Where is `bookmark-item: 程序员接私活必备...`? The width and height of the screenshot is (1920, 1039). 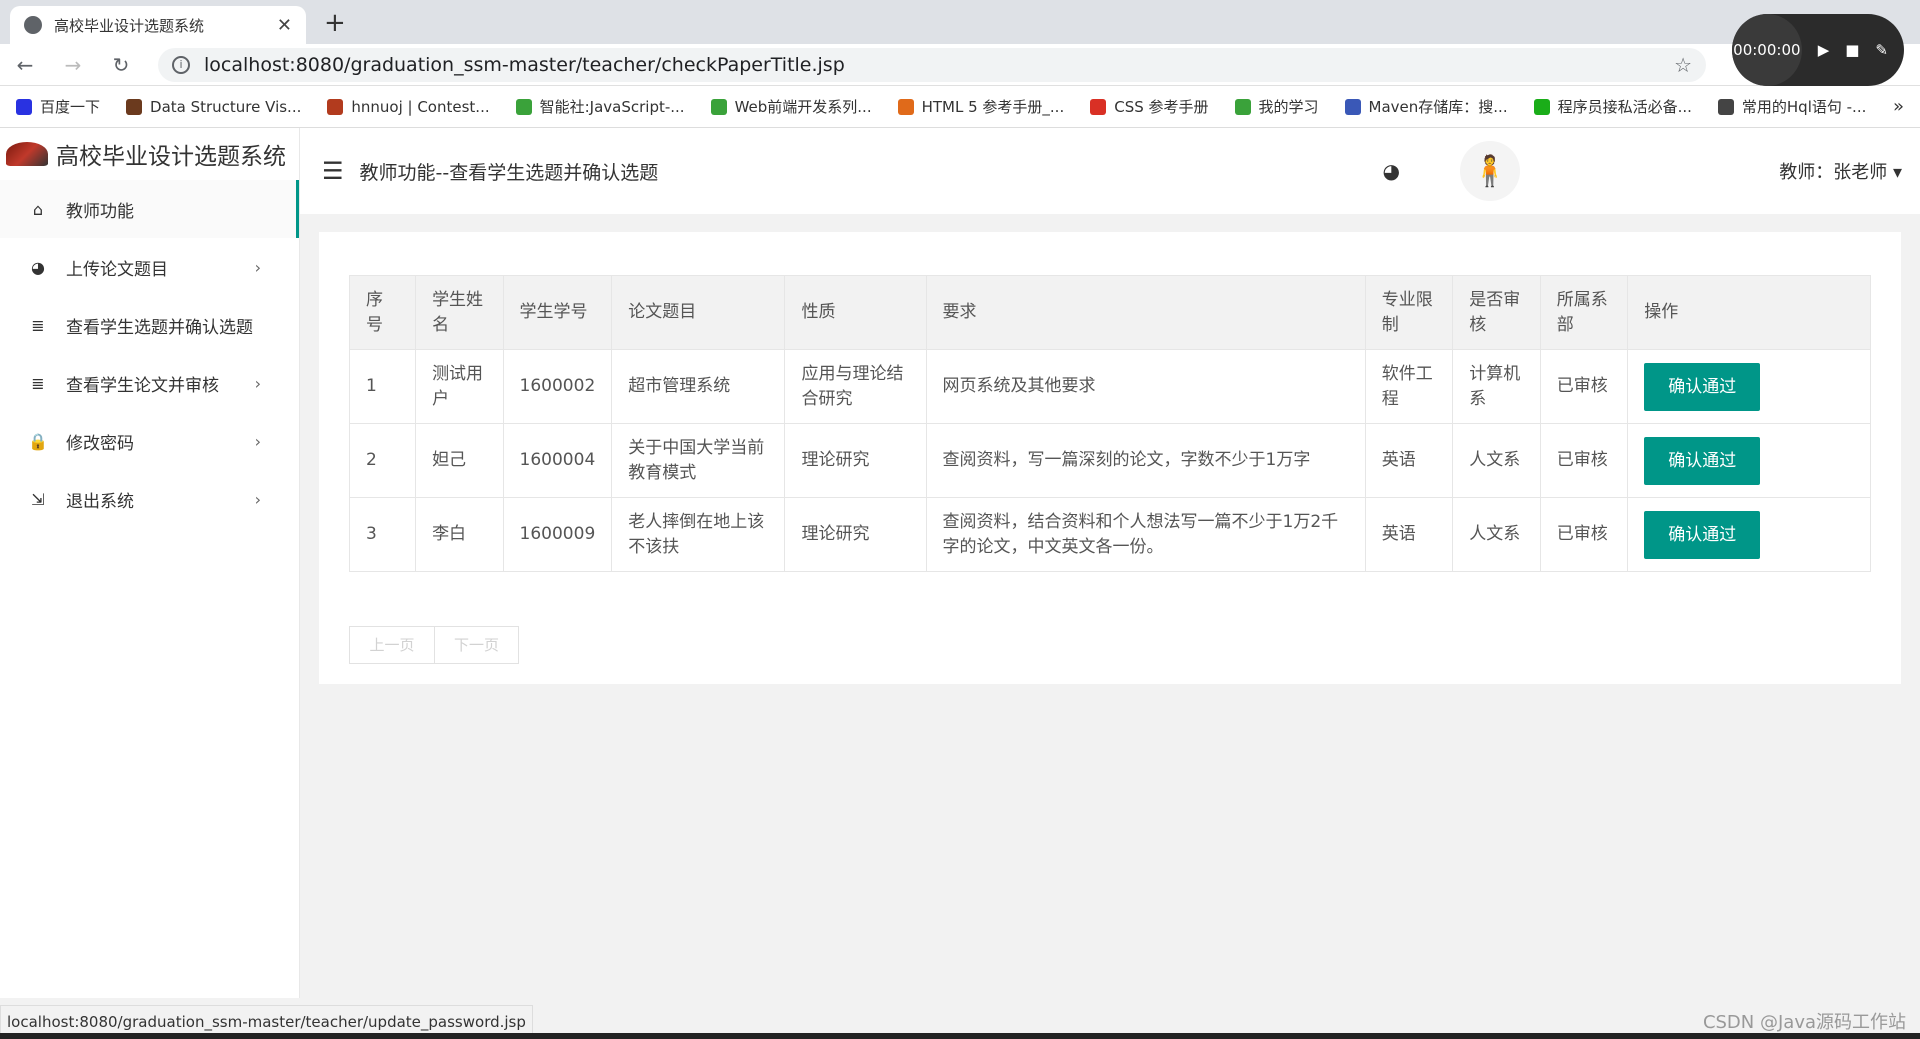 bookmark-item: 程序员接私活必备... is located at coordinates (1612, 106).